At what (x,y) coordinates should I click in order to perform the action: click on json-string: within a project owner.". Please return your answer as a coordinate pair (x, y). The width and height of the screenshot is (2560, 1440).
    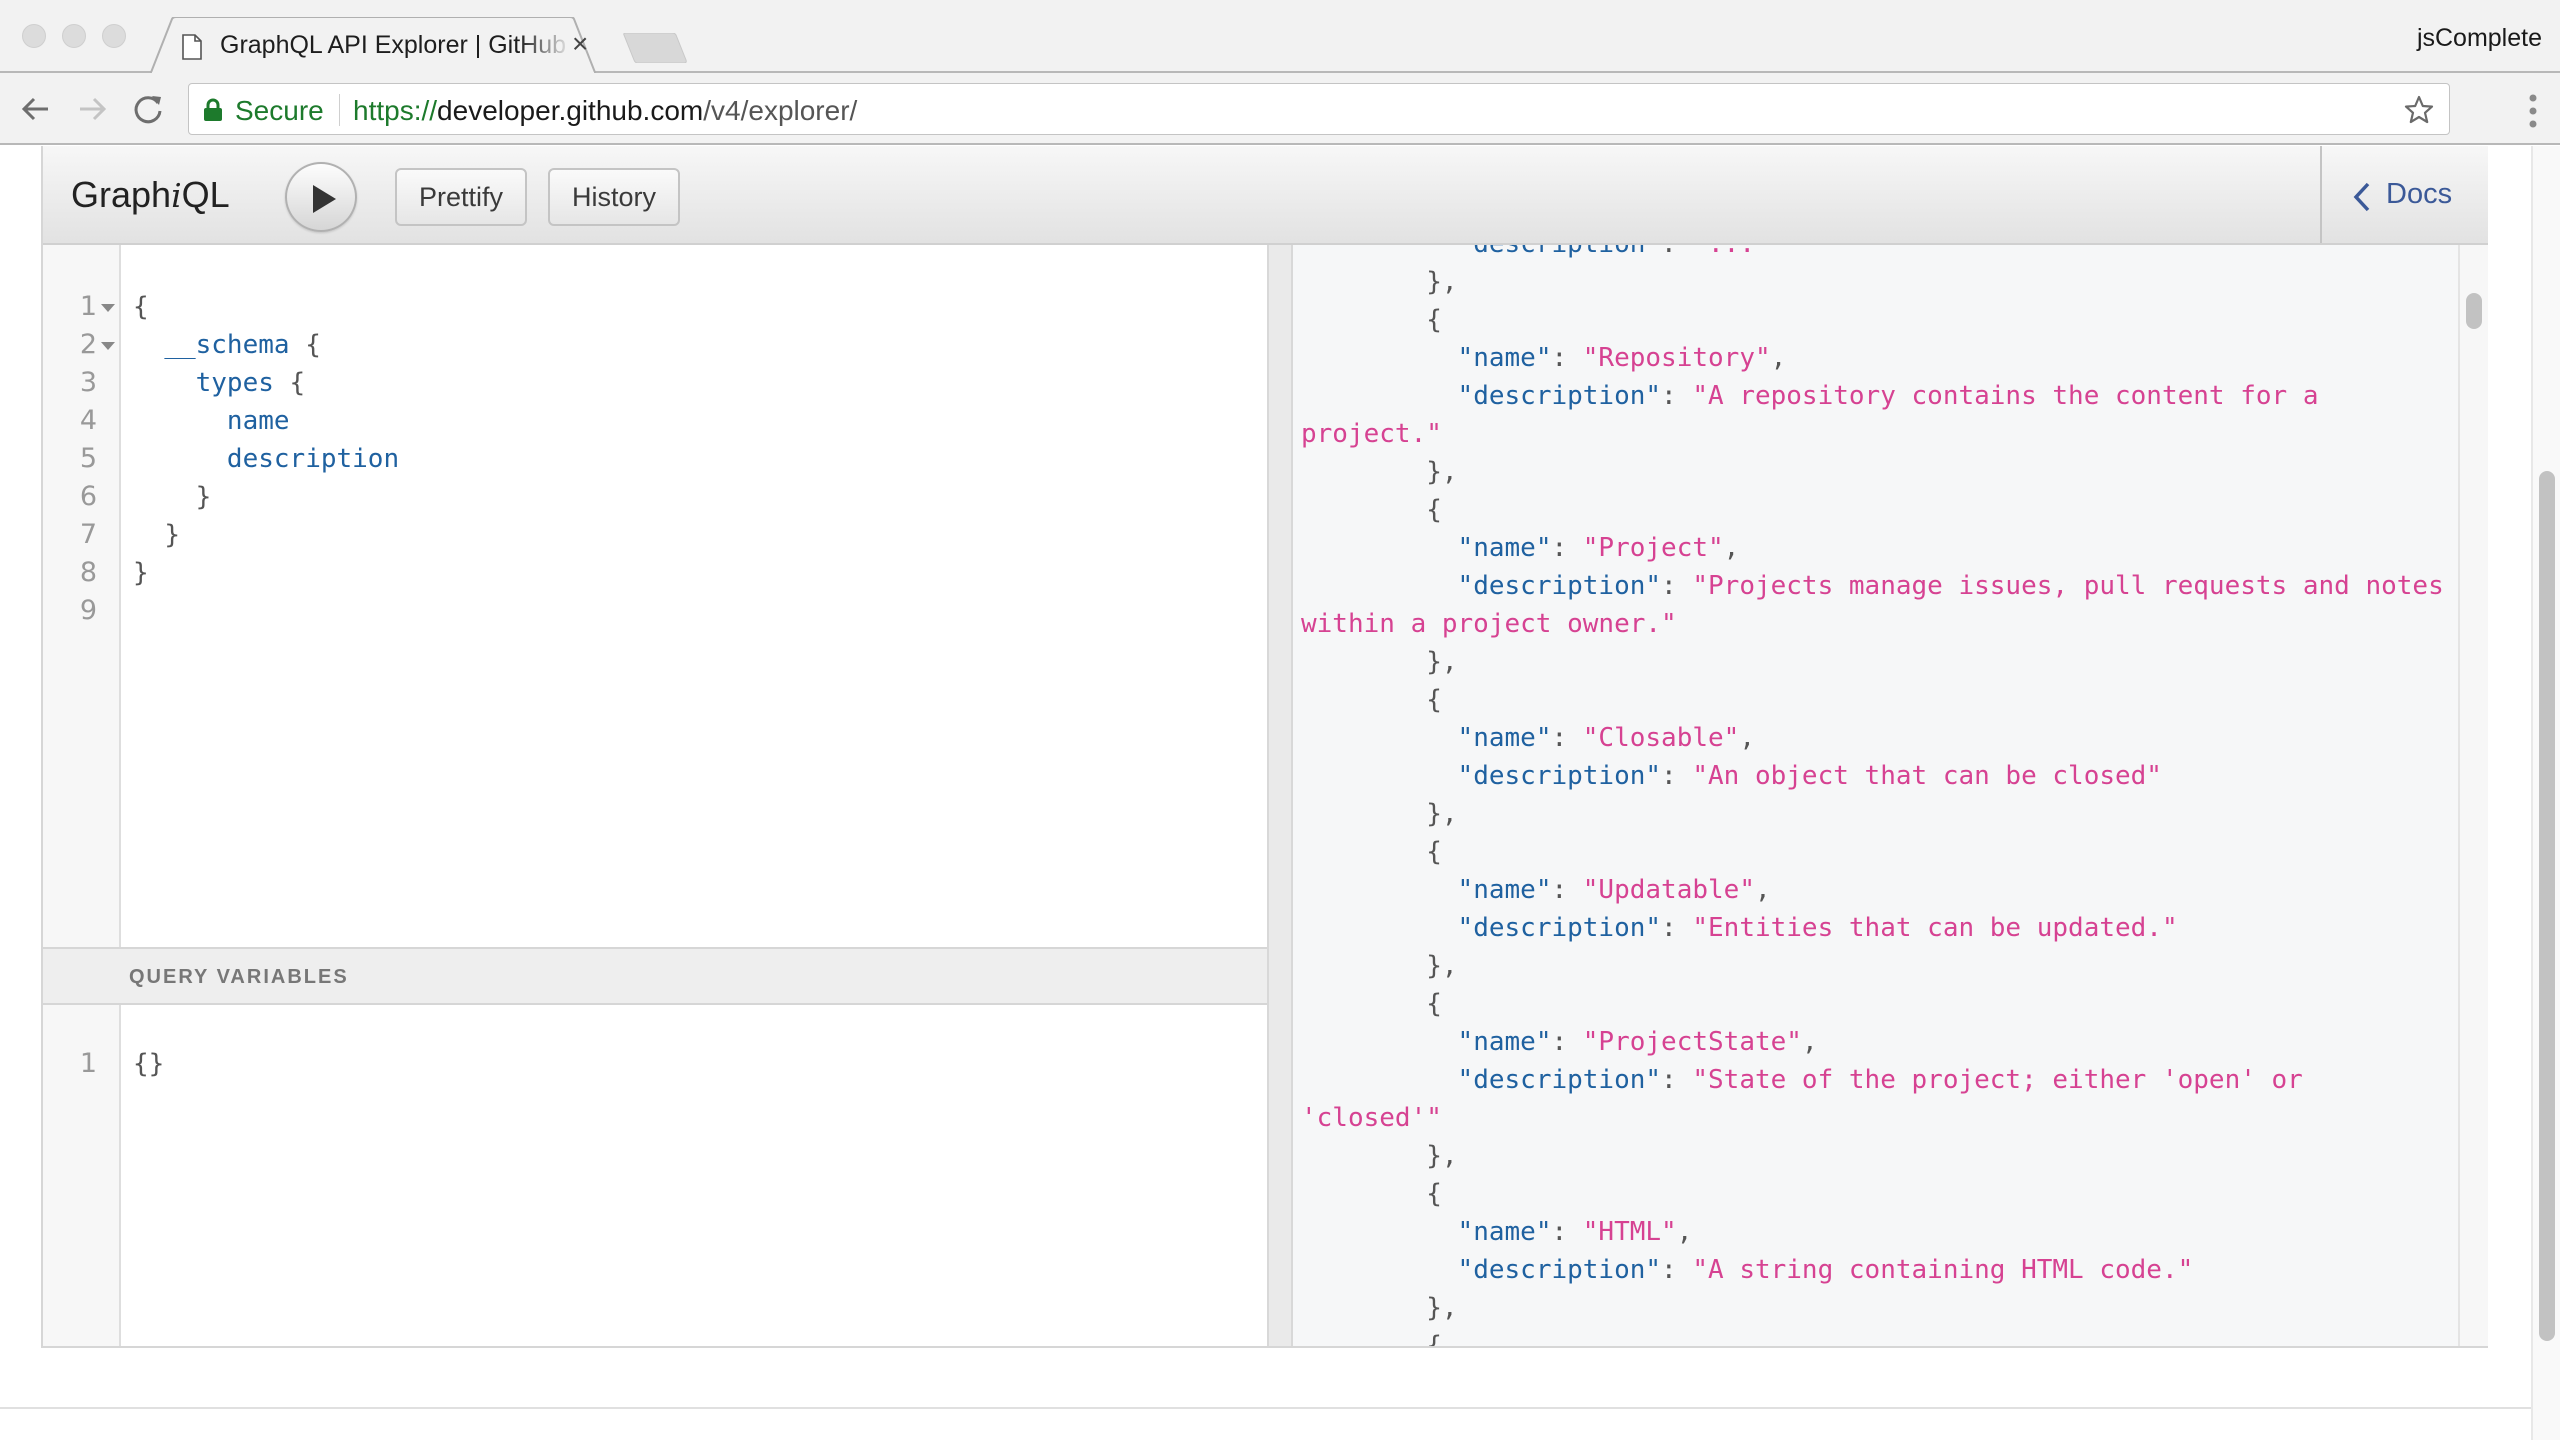
    Looking at the image, I should click on (1489, 624).